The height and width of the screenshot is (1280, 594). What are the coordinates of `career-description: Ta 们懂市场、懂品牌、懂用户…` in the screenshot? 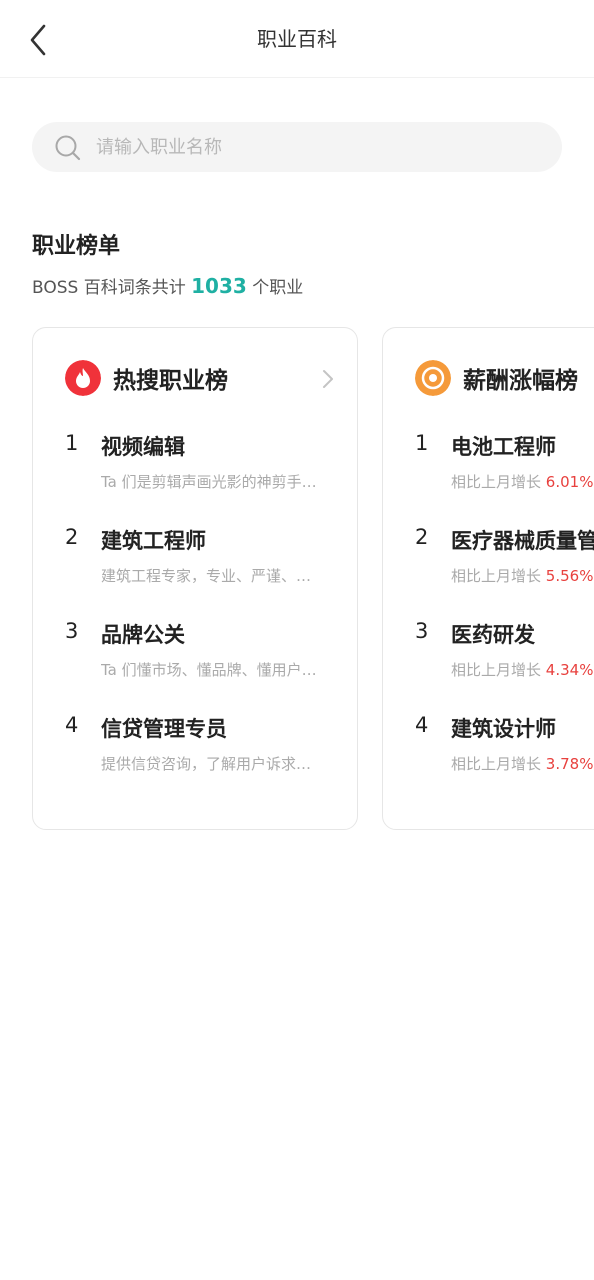 It's located at (209, 670).